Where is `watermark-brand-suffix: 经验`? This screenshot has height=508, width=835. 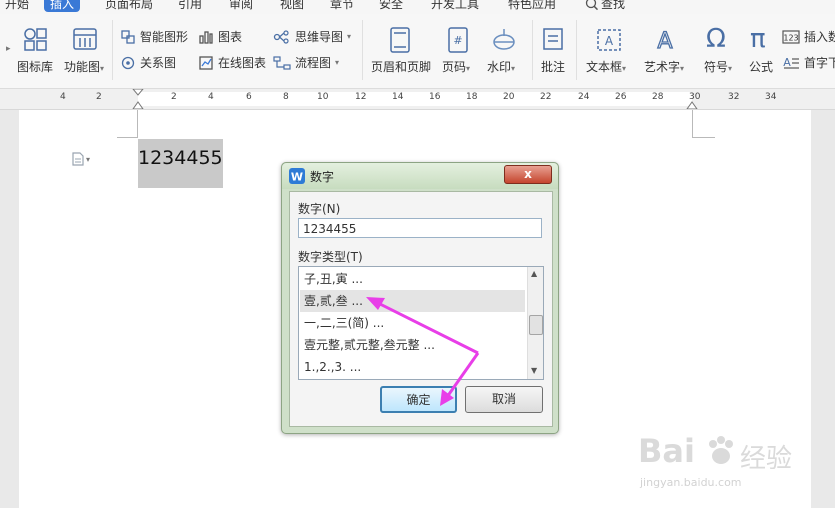
watermark-brand-suffix: 经验 is located at coordinates (766, 459).